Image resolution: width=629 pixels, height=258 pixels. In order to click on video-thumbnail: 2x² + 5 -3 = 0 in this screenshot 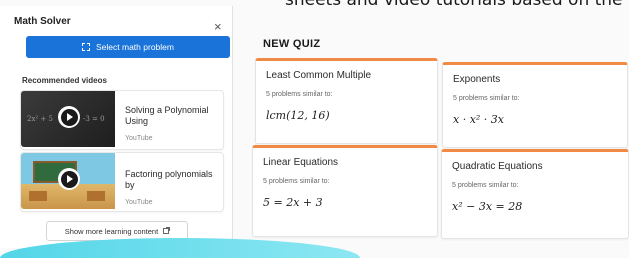, I will do `click(68, 119)`.